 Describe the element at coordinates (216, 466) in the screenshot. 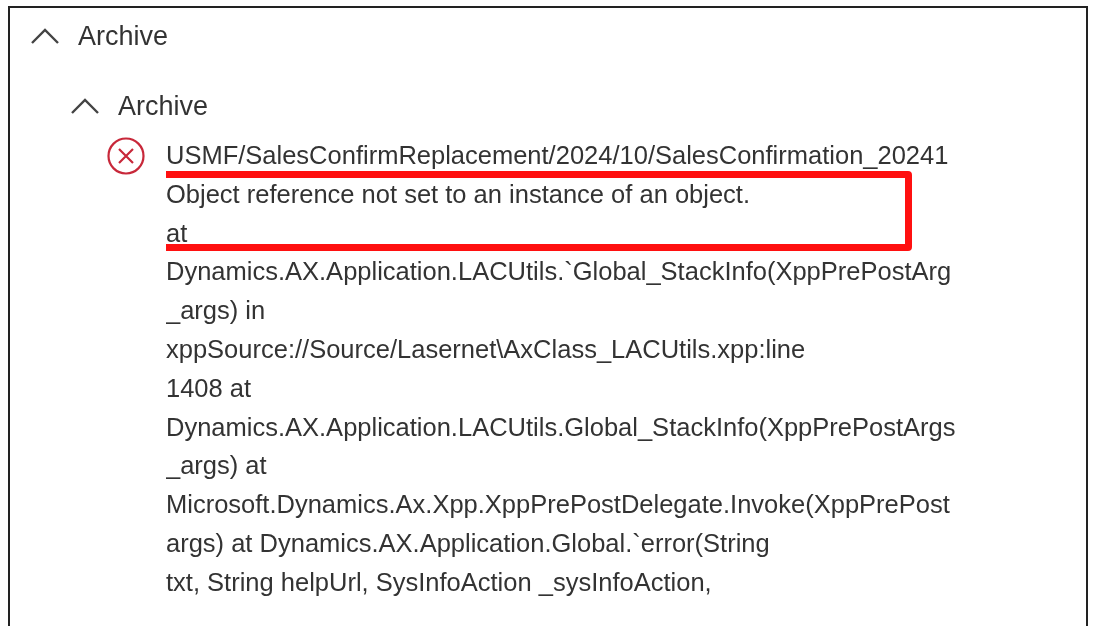

I see `message-line: _args) at` at that location.